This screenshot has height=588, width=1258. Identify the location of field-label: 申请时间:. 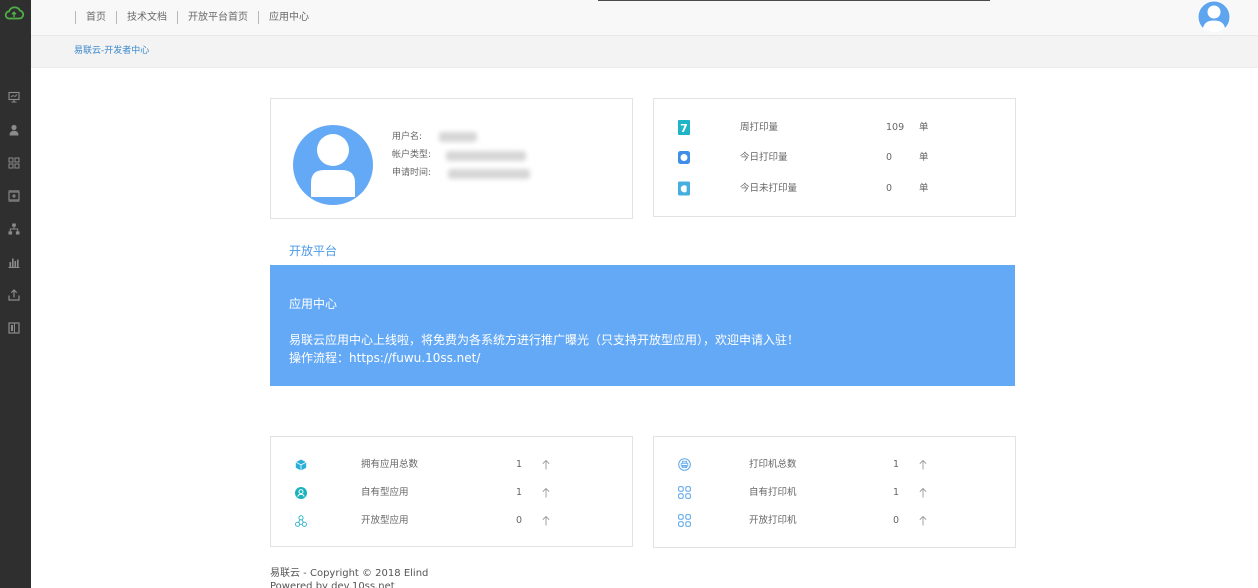
(412, 173).